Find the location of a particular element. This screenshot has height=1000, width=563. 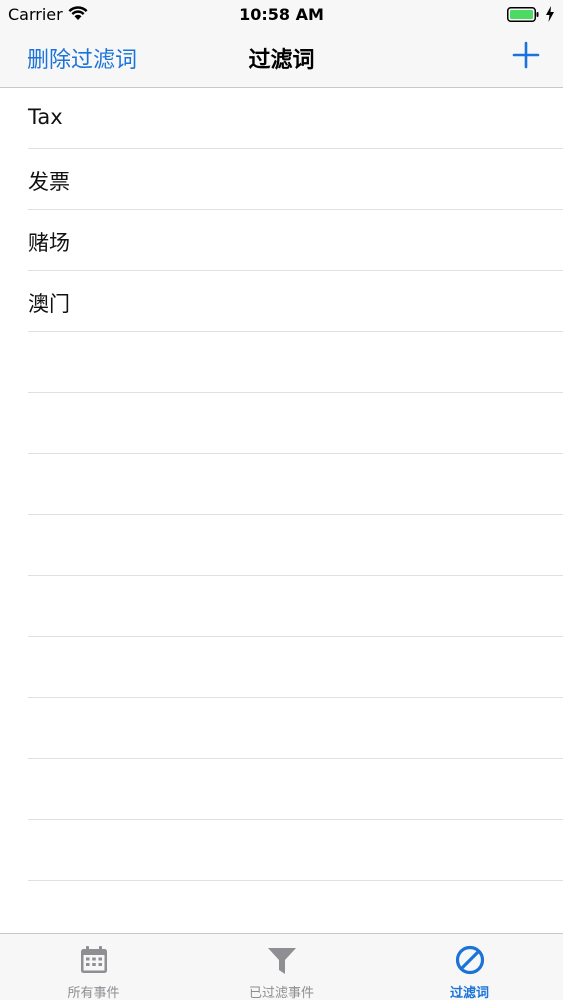

list-item: 发票 is located at coordinates (295, 179).